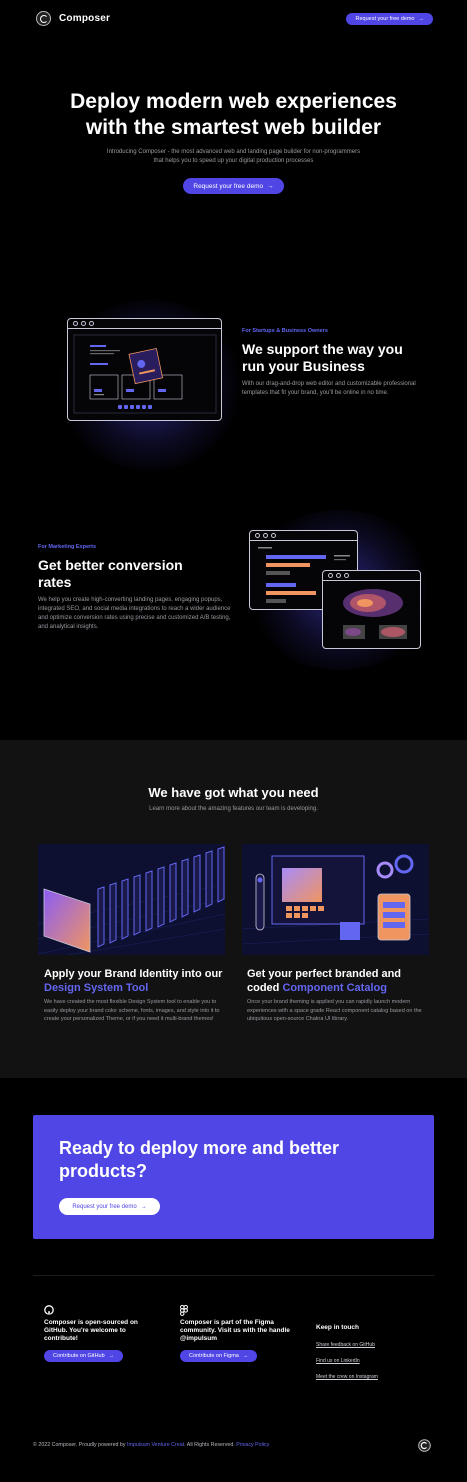 The height and width of the screenshot is (1482, 467). Describe the element at coordinates (233, 101) in the screenshot. I see `hero-title-line1: Deploy modern web experiences` at that location.